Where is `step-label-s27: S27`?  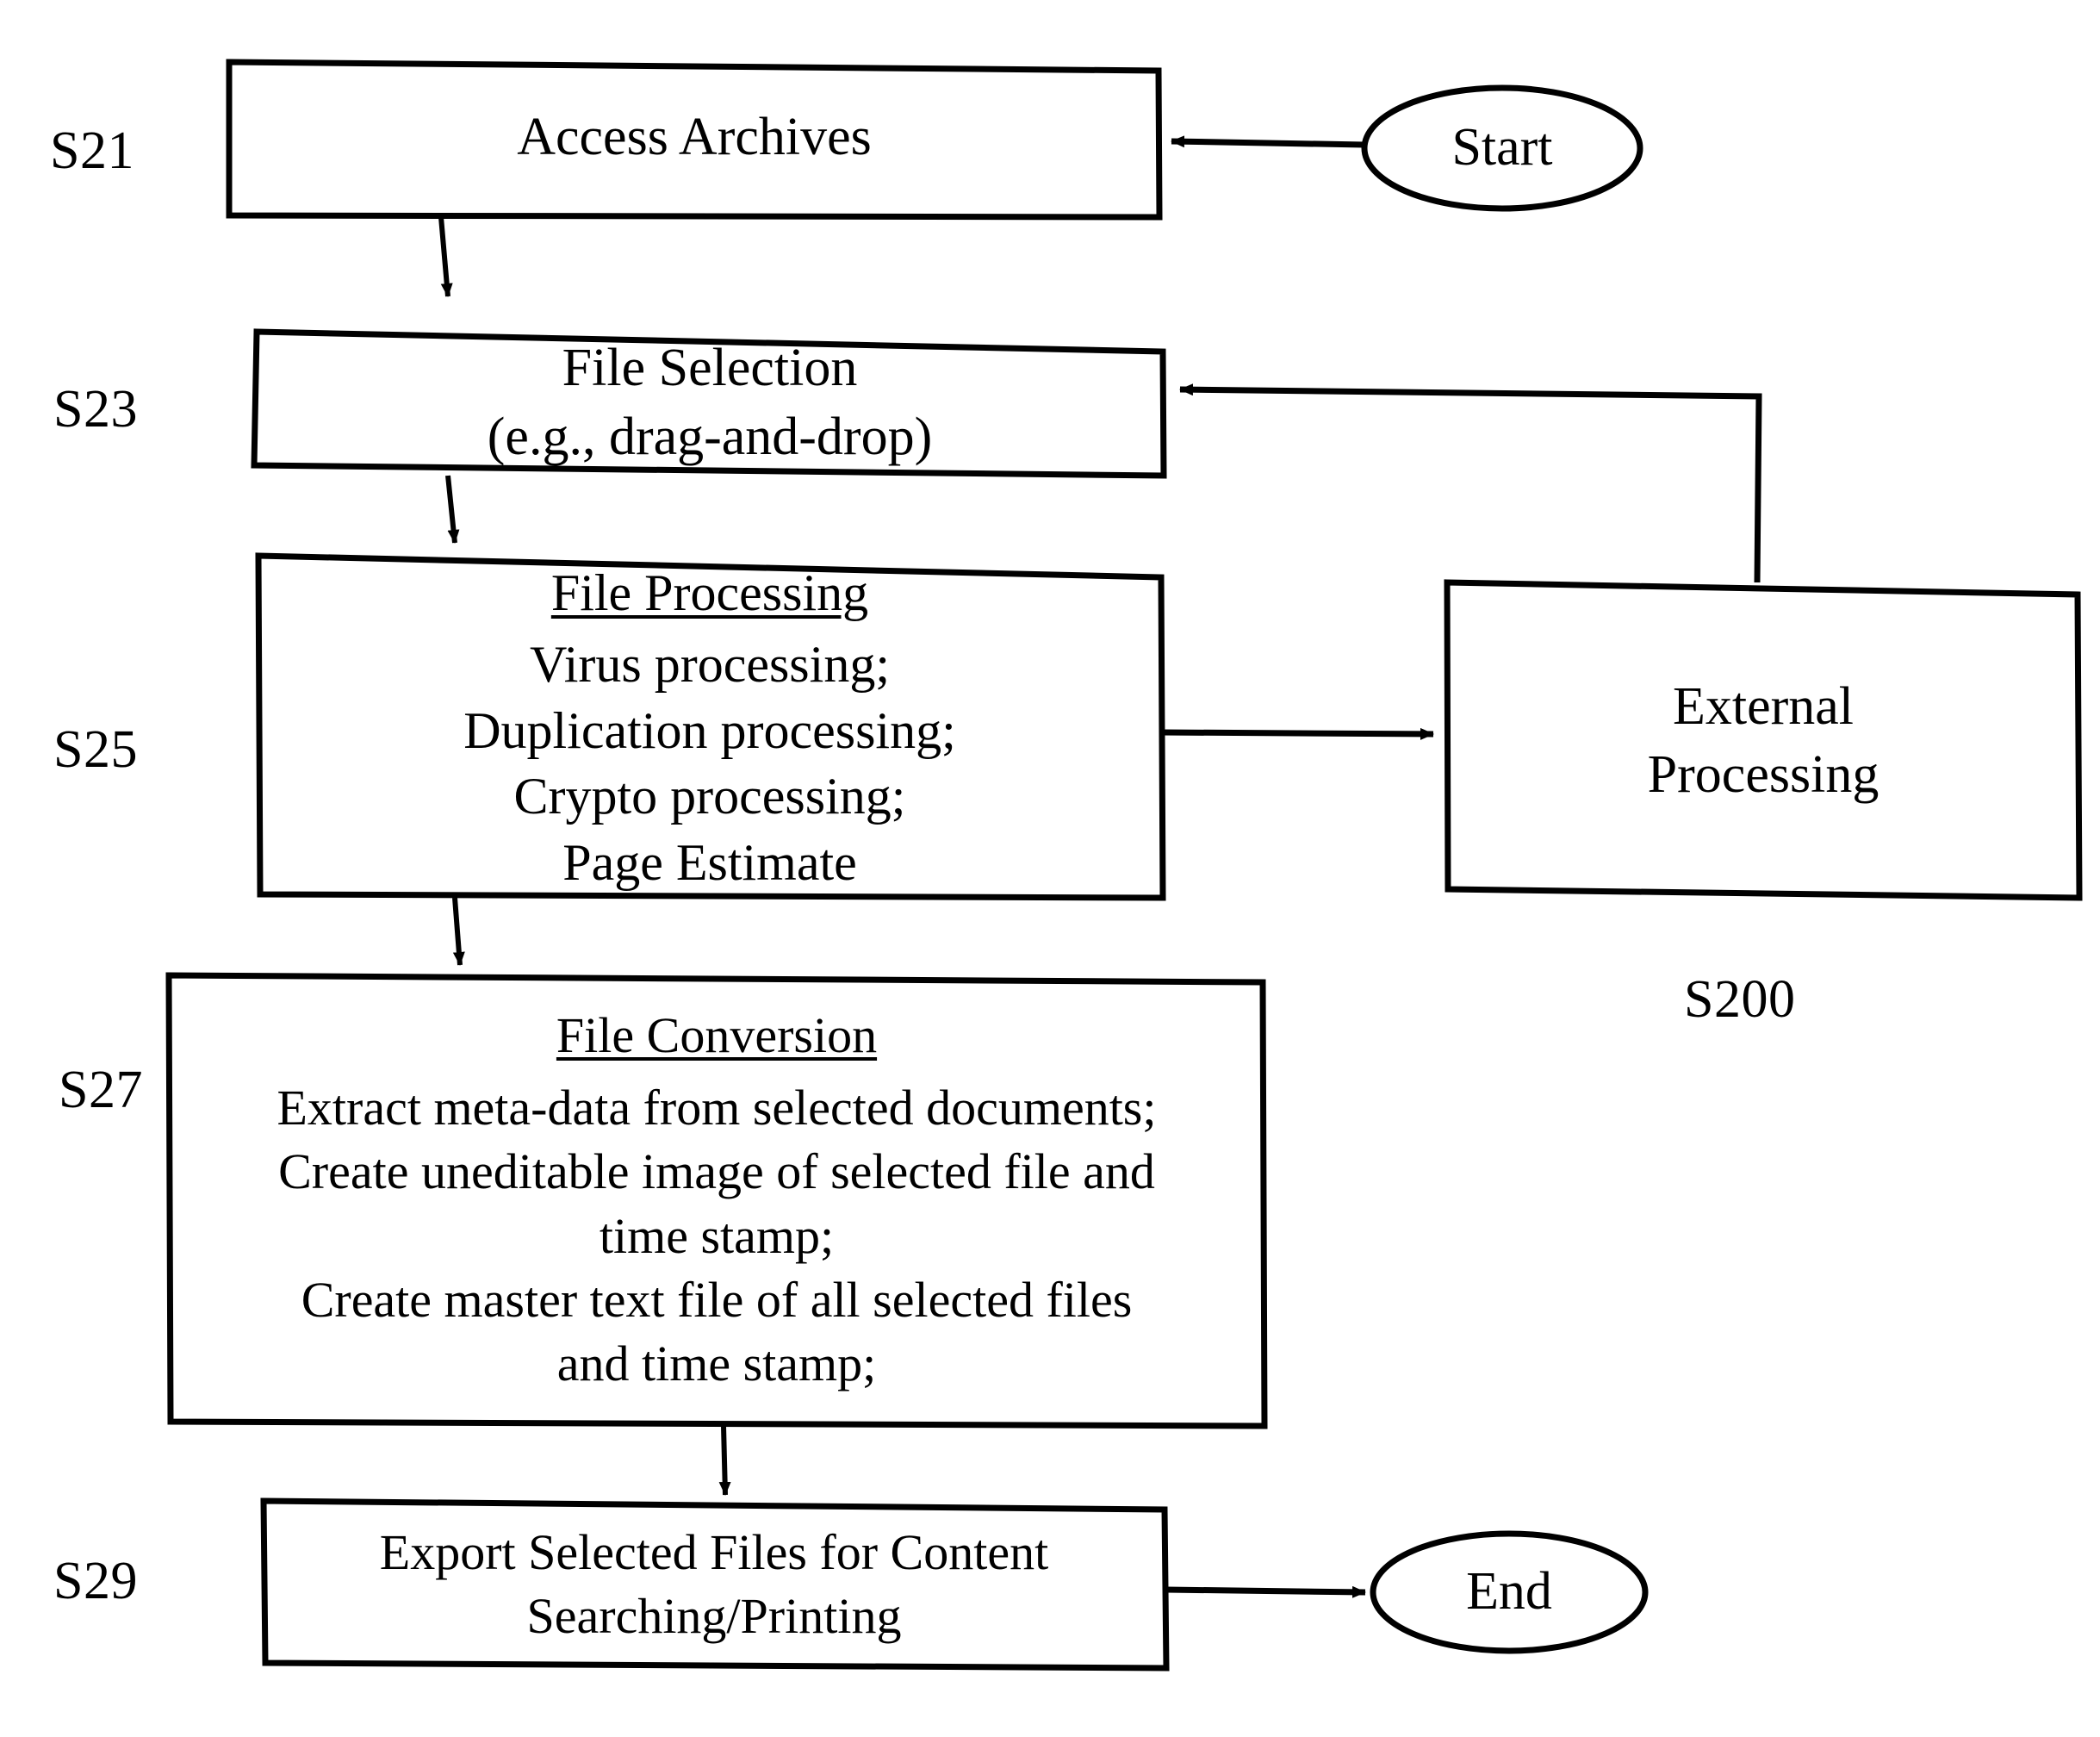
step-label-s27: S27 is located at coordinates (101, 1090).